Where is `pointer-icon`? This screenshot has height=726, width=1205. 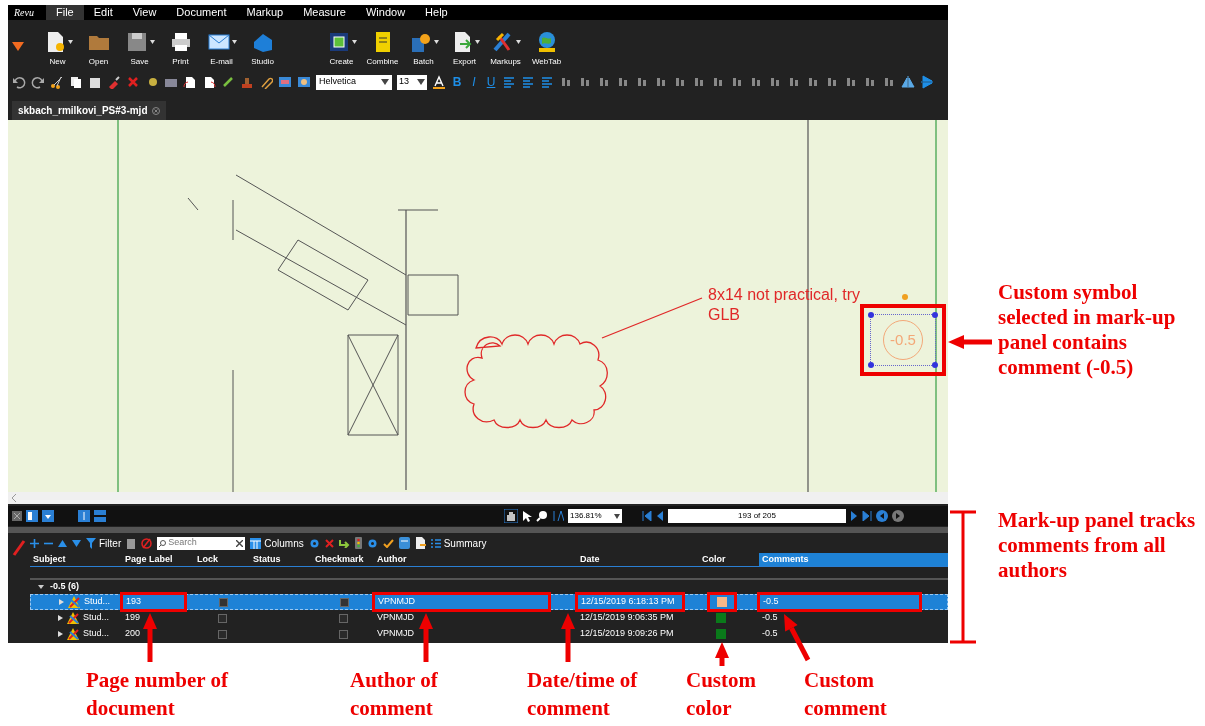
pointer-icon is located at coordinates (527, 516).